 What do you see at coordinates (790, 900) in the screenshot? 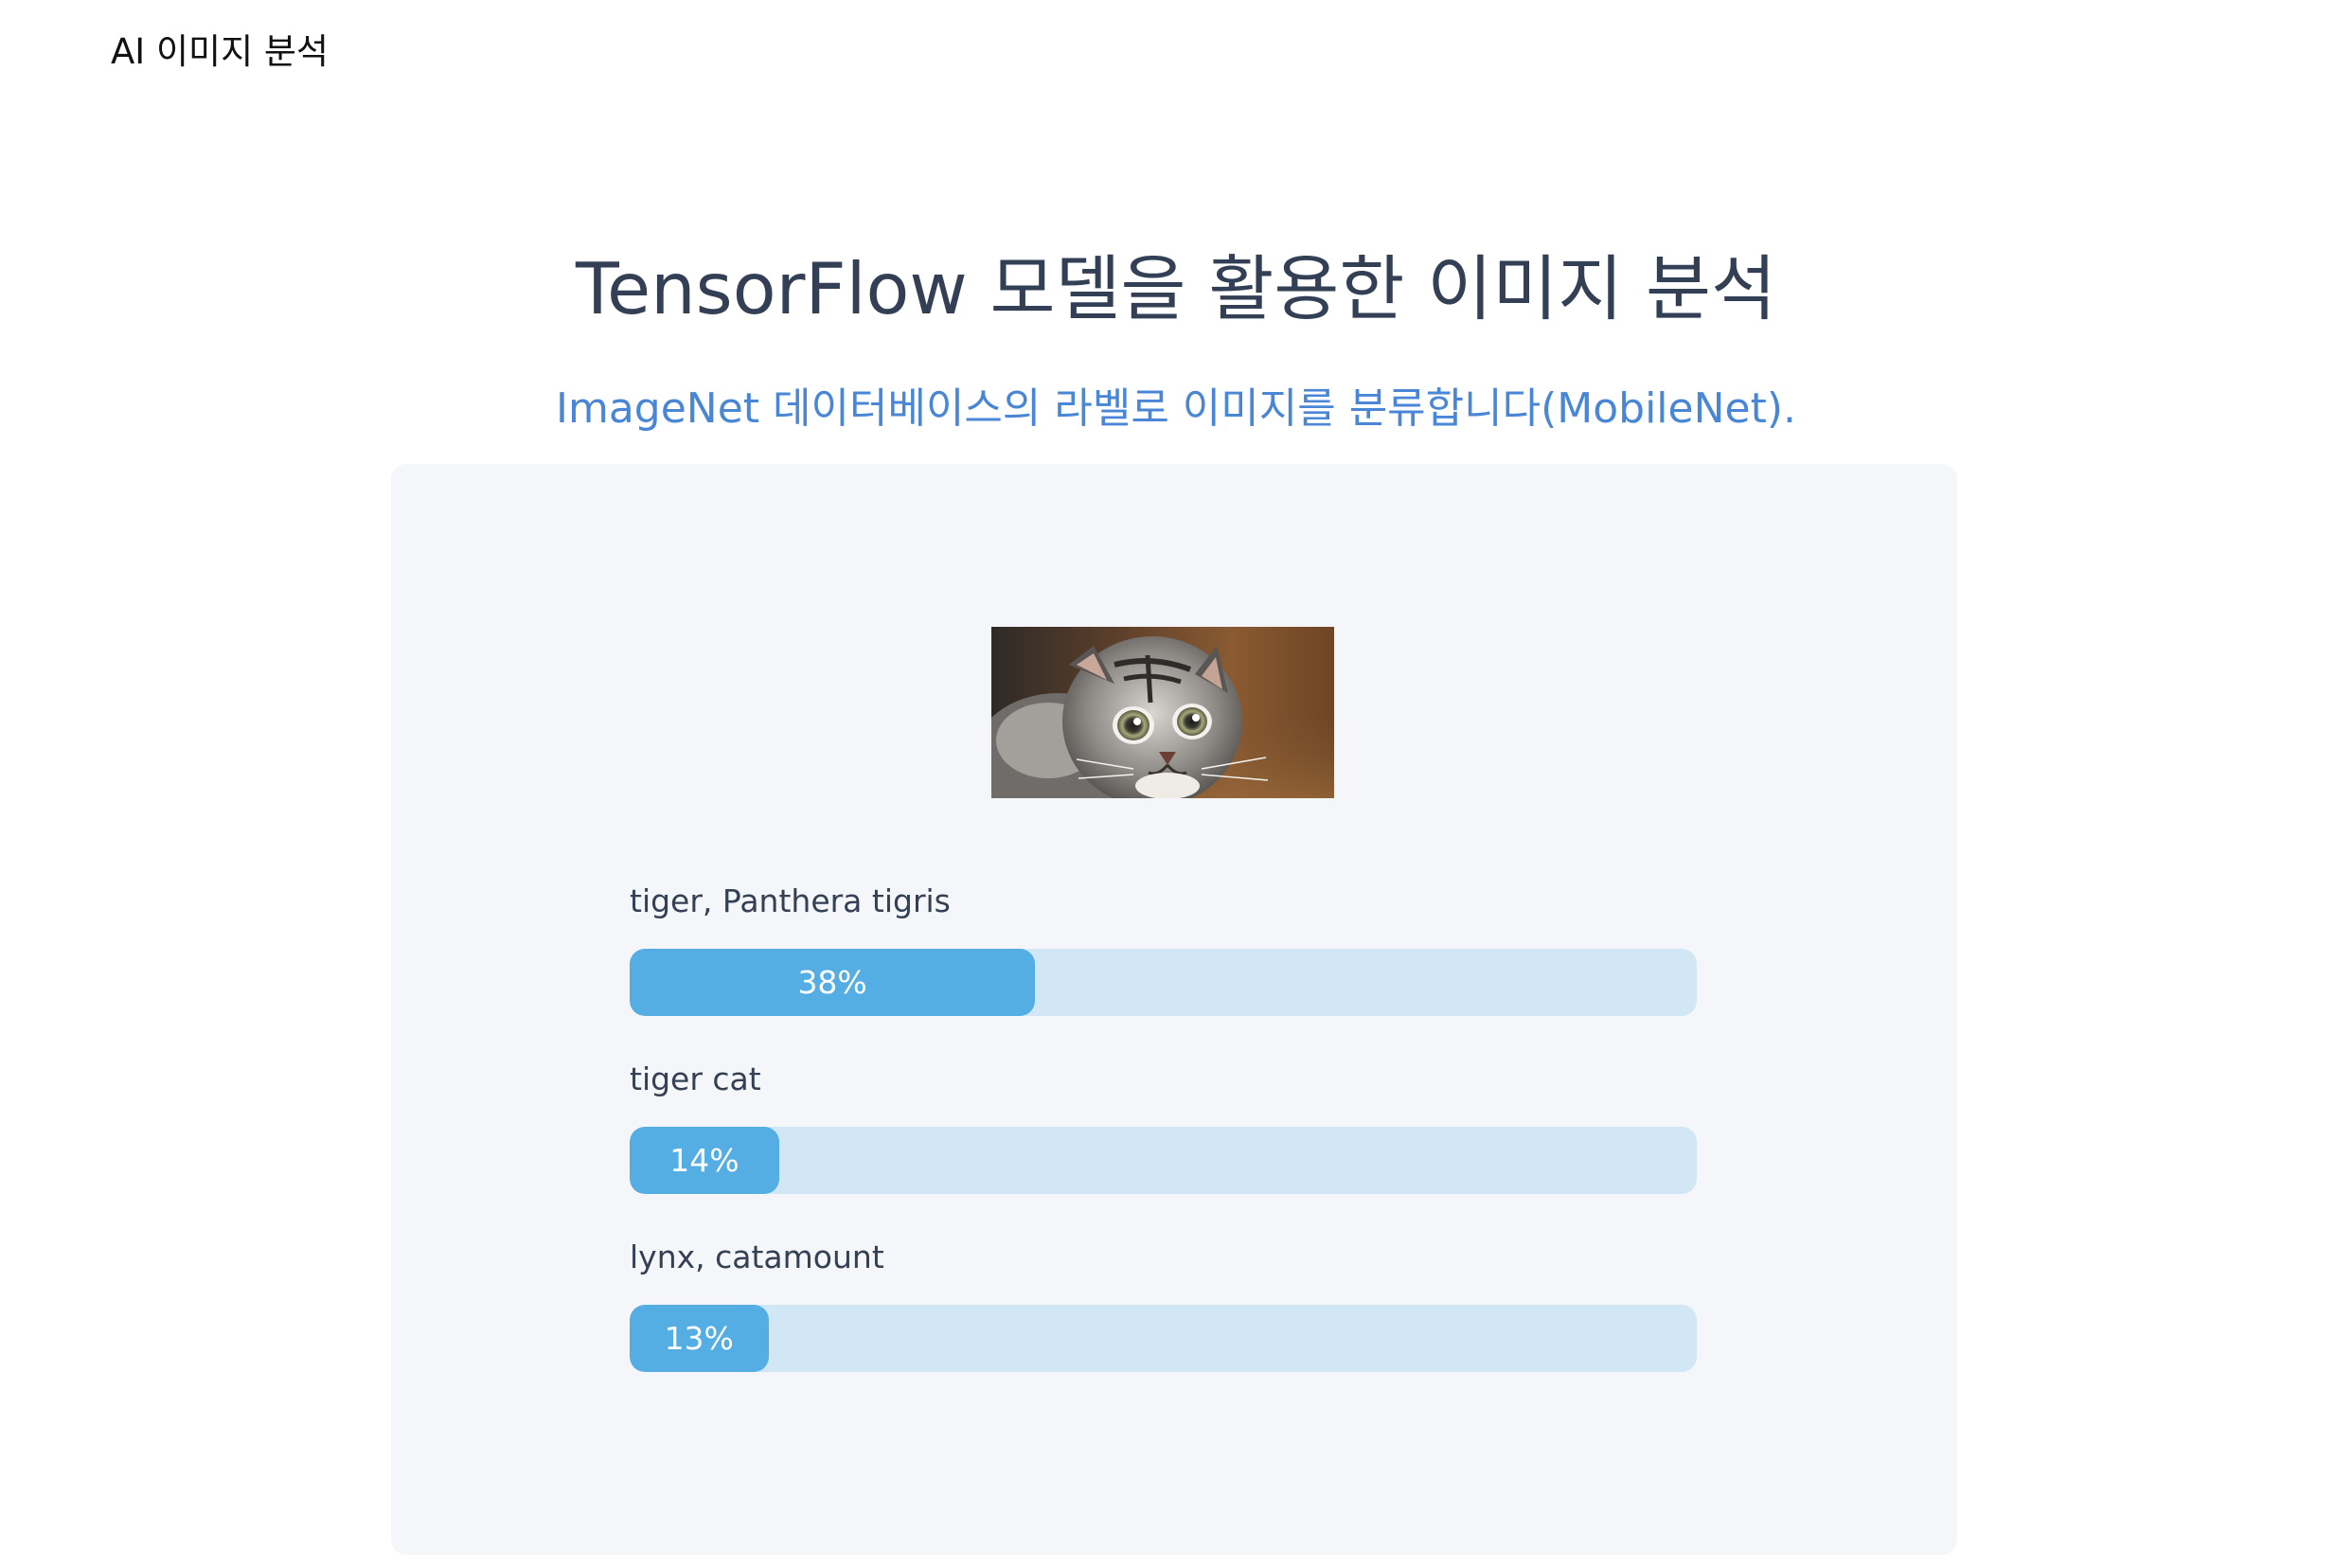
I see `result-label: tiger, Panthera tigris` at bounding box center [790, 900].